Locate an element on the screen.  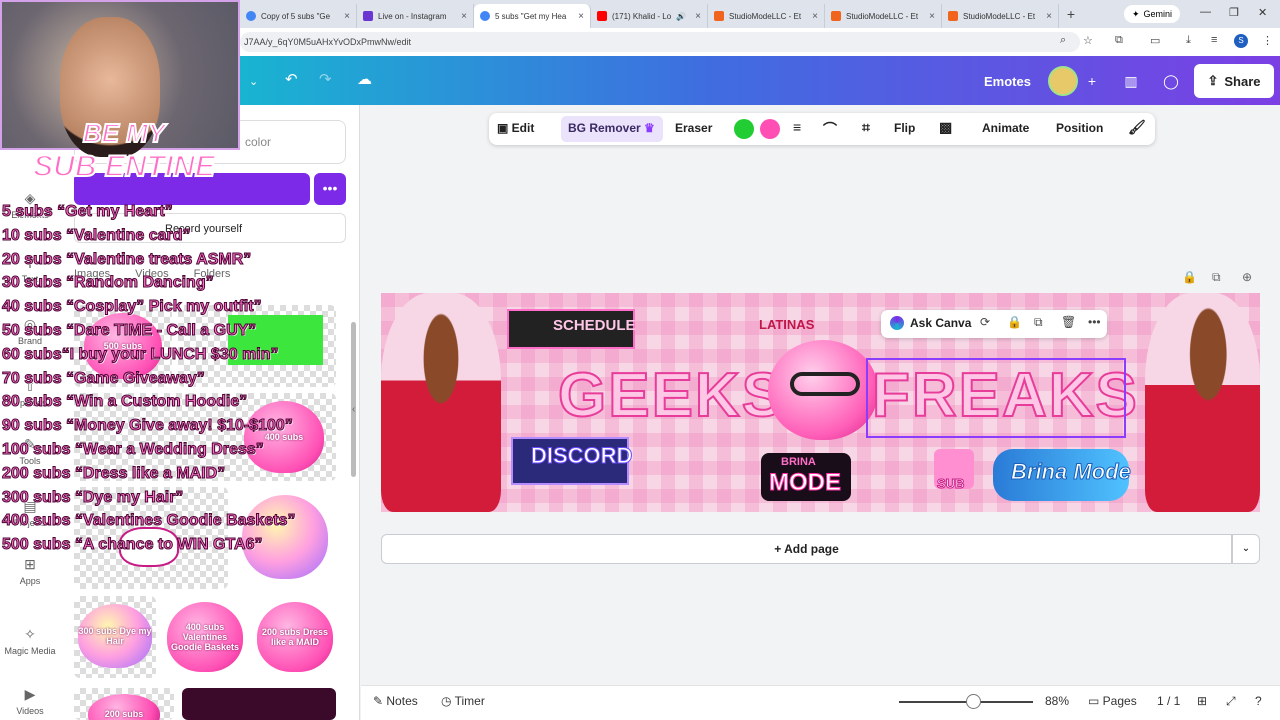
share-button: ⇪ Share is located at coordinates (1234, 81).